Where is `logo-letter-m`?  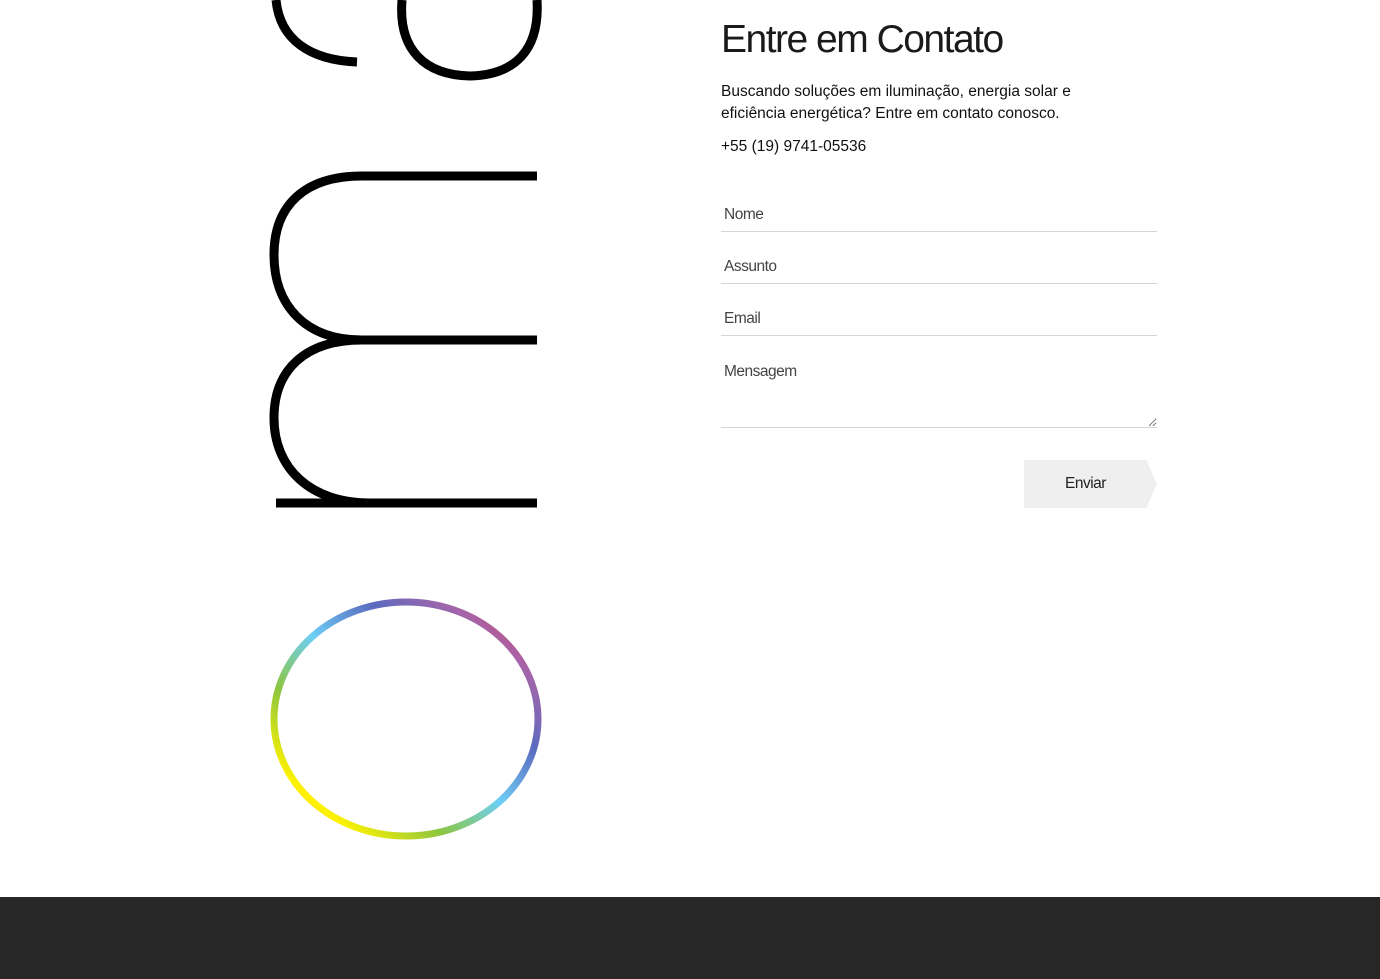
logo-letter-m is located at coordinates (403, 339).